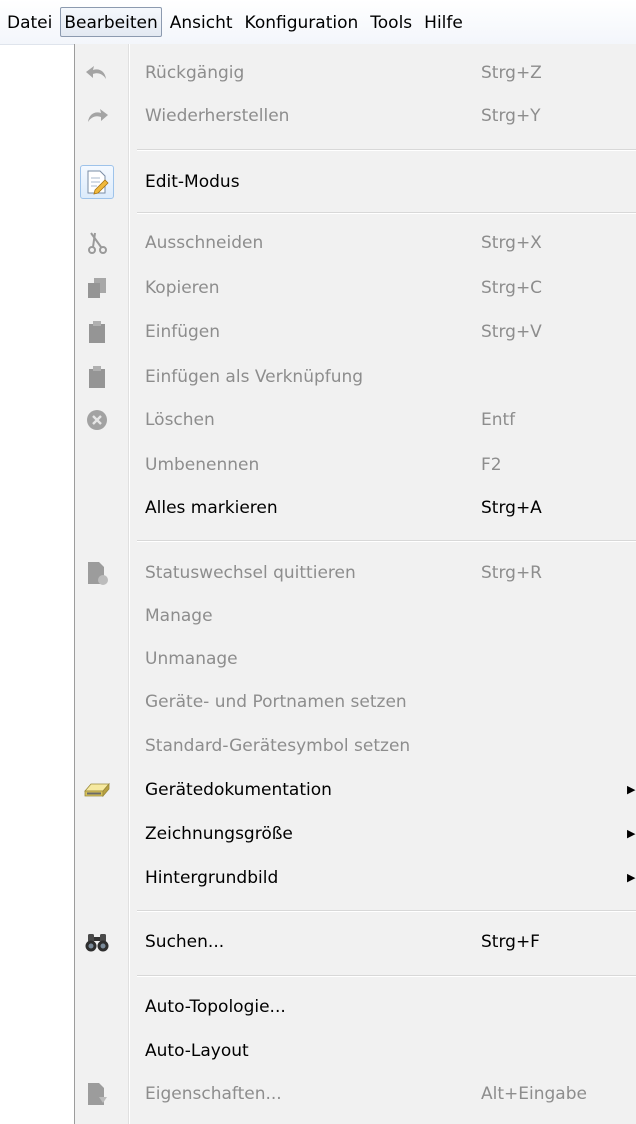 The image size is (636, 1124). I want to click on menu-item-label: Einfügen als Verknüpfung, so click(254, 377).